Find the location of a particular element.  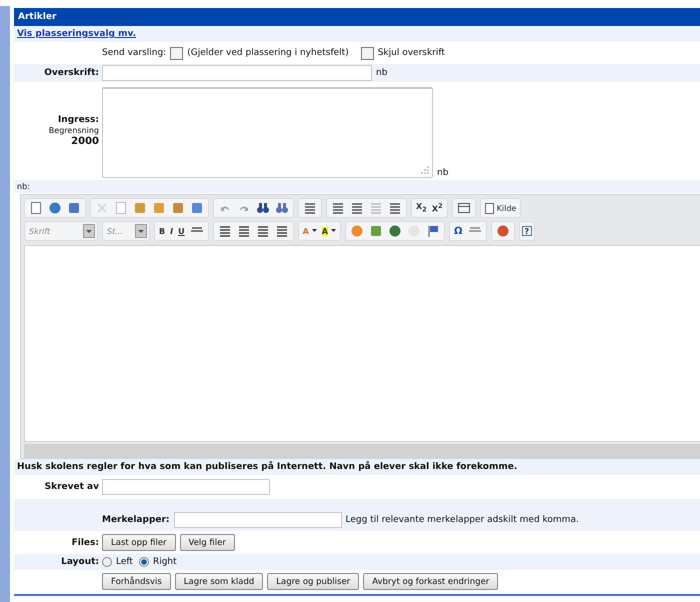

language-label: nb: is located at coordinates (23, 186).